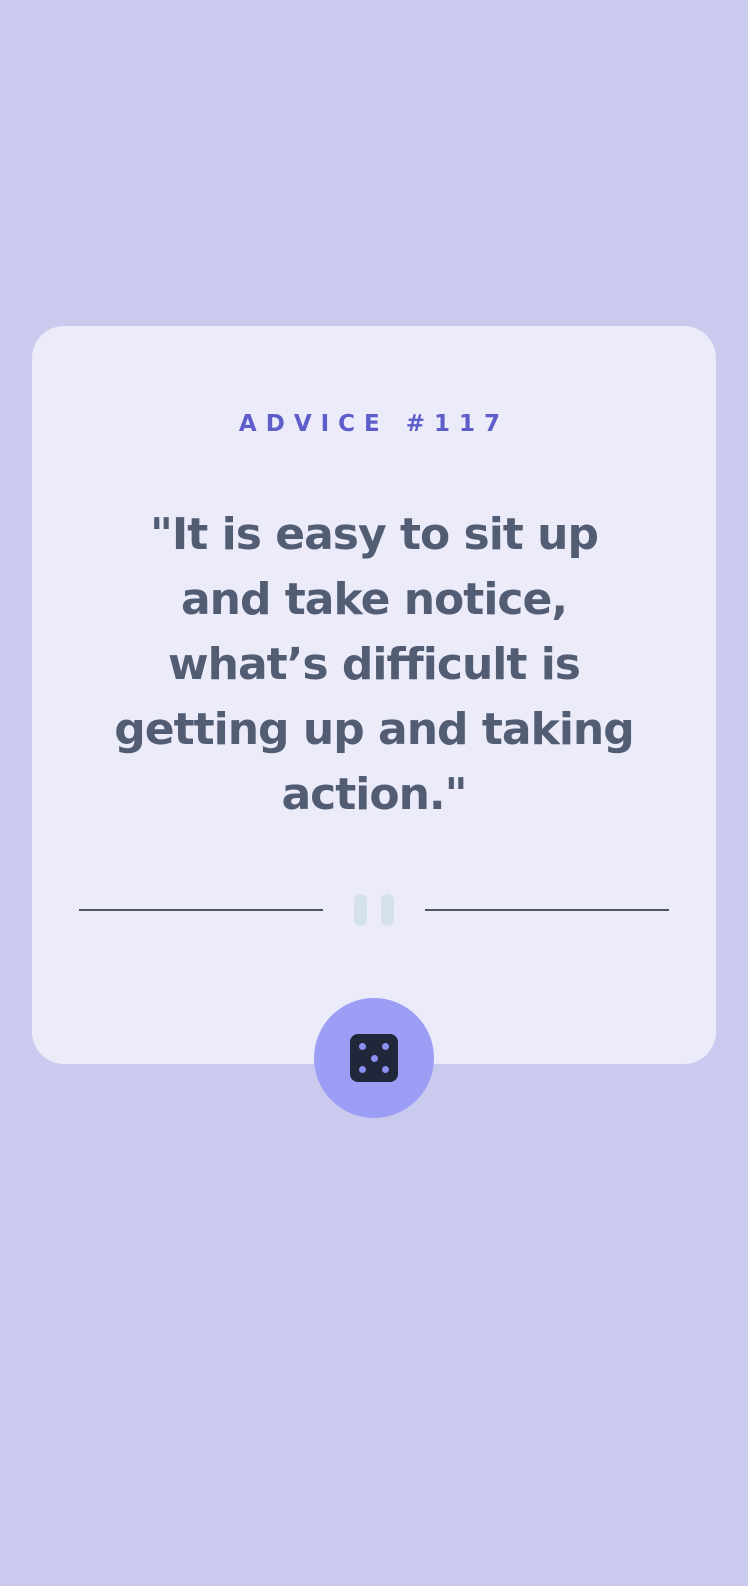 This screenshot has width=748, height=1586. I want to click on dice-icon, so click(374, 1058).